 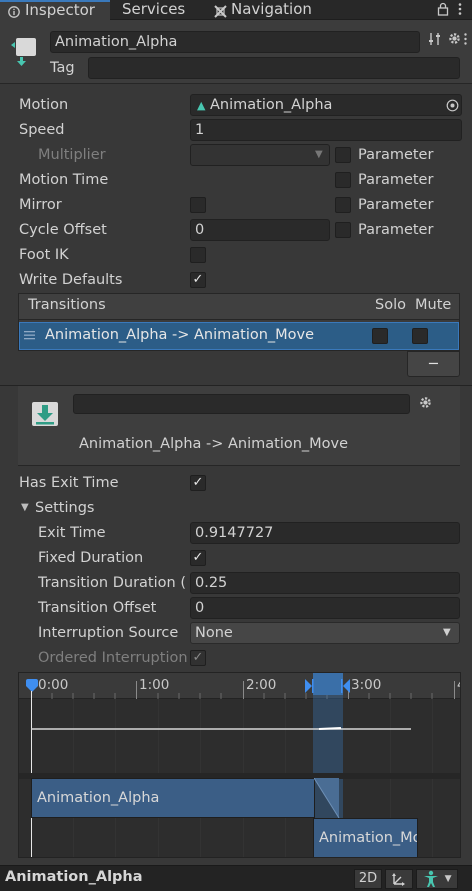 What do you see at coordinates (396, 205) in the screenshot?
I see `mirror-parameter-label: Parameter` at bounding box center [396, 205].